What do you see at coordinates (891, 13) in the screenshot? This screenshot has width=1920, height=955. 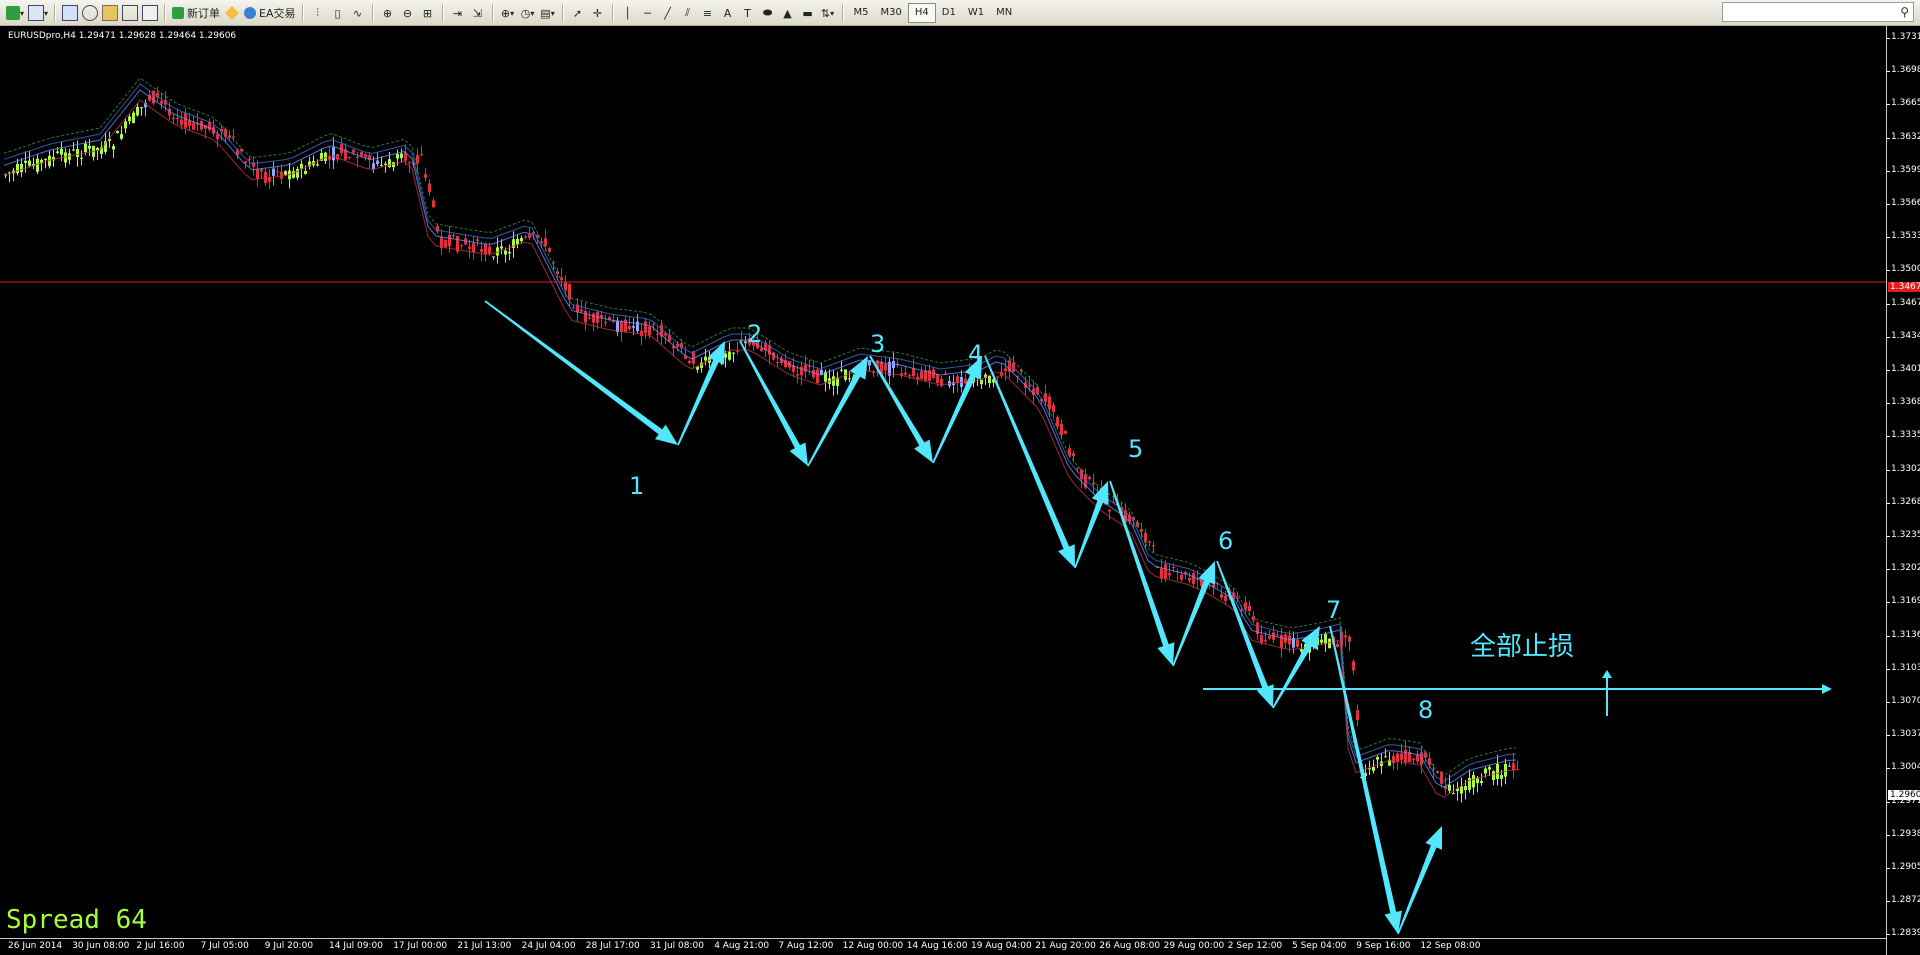 I see `timeframe-m30: M30` at bounding box center [891, 13].